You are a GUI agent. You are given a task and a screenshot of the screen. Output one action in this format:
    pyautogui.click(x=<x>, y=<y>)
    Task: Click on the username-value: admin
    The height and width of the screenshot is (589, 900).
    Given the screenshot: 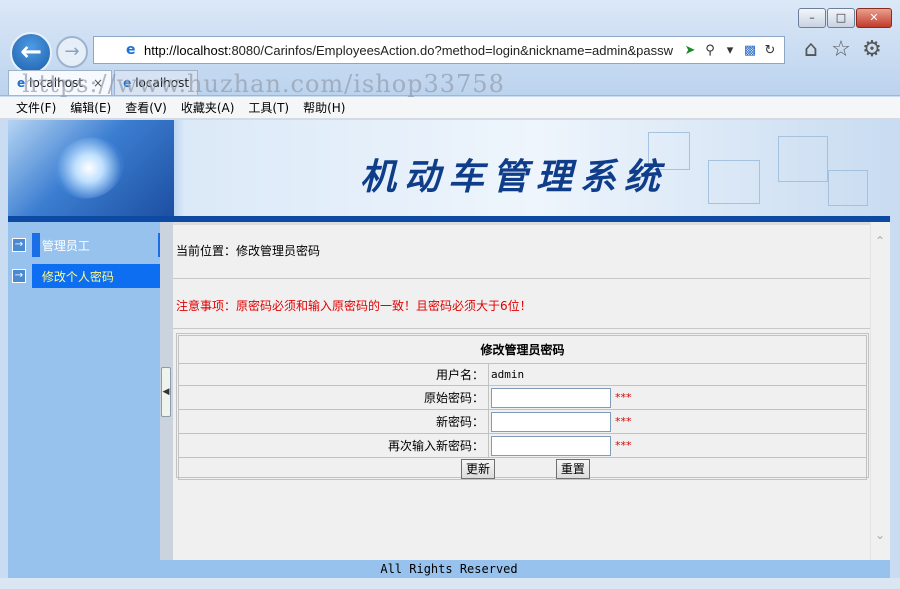 What is the action you would take?
    pyautogui.click(x=677, y=374)
    